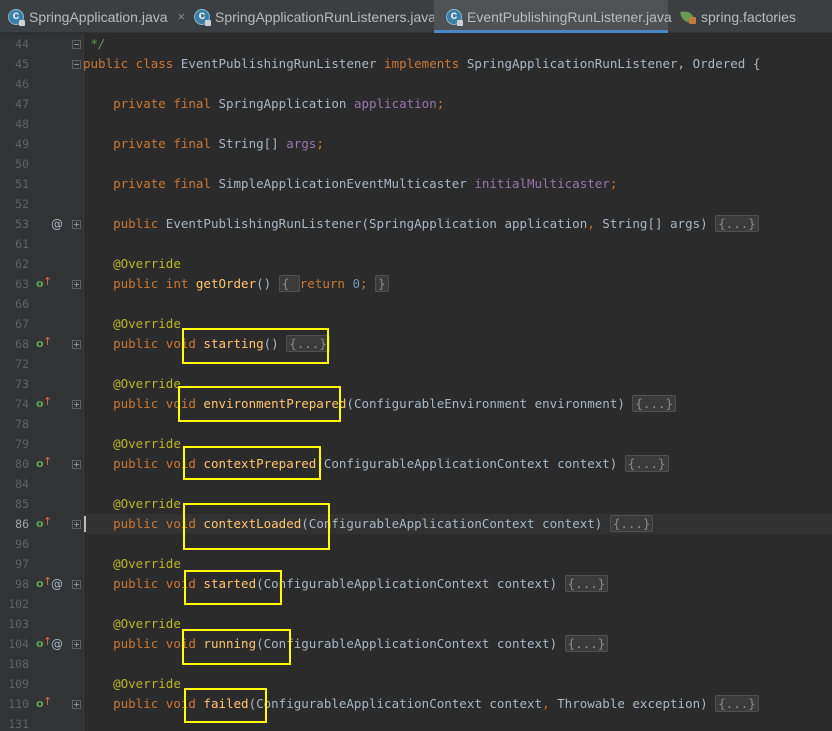 Image resolution: width=832 pixels, height=731 pixels. Describe the element at coordinates (14, 524) in the screenshot. I see `line-number: 86` at that location.